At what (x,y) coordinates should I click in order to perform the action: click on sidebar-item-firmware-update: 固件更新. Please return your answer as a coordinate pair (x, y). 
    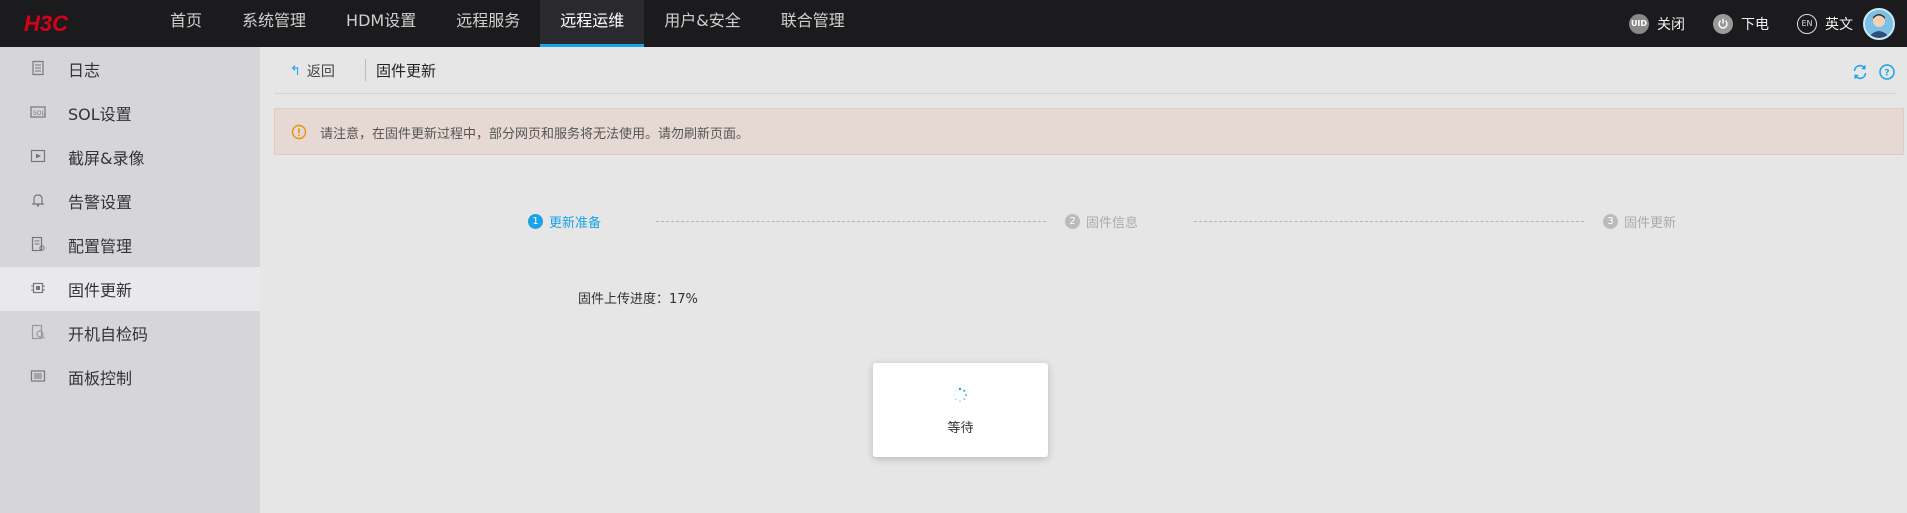
    Looking at the image, I should click on (130, 289).